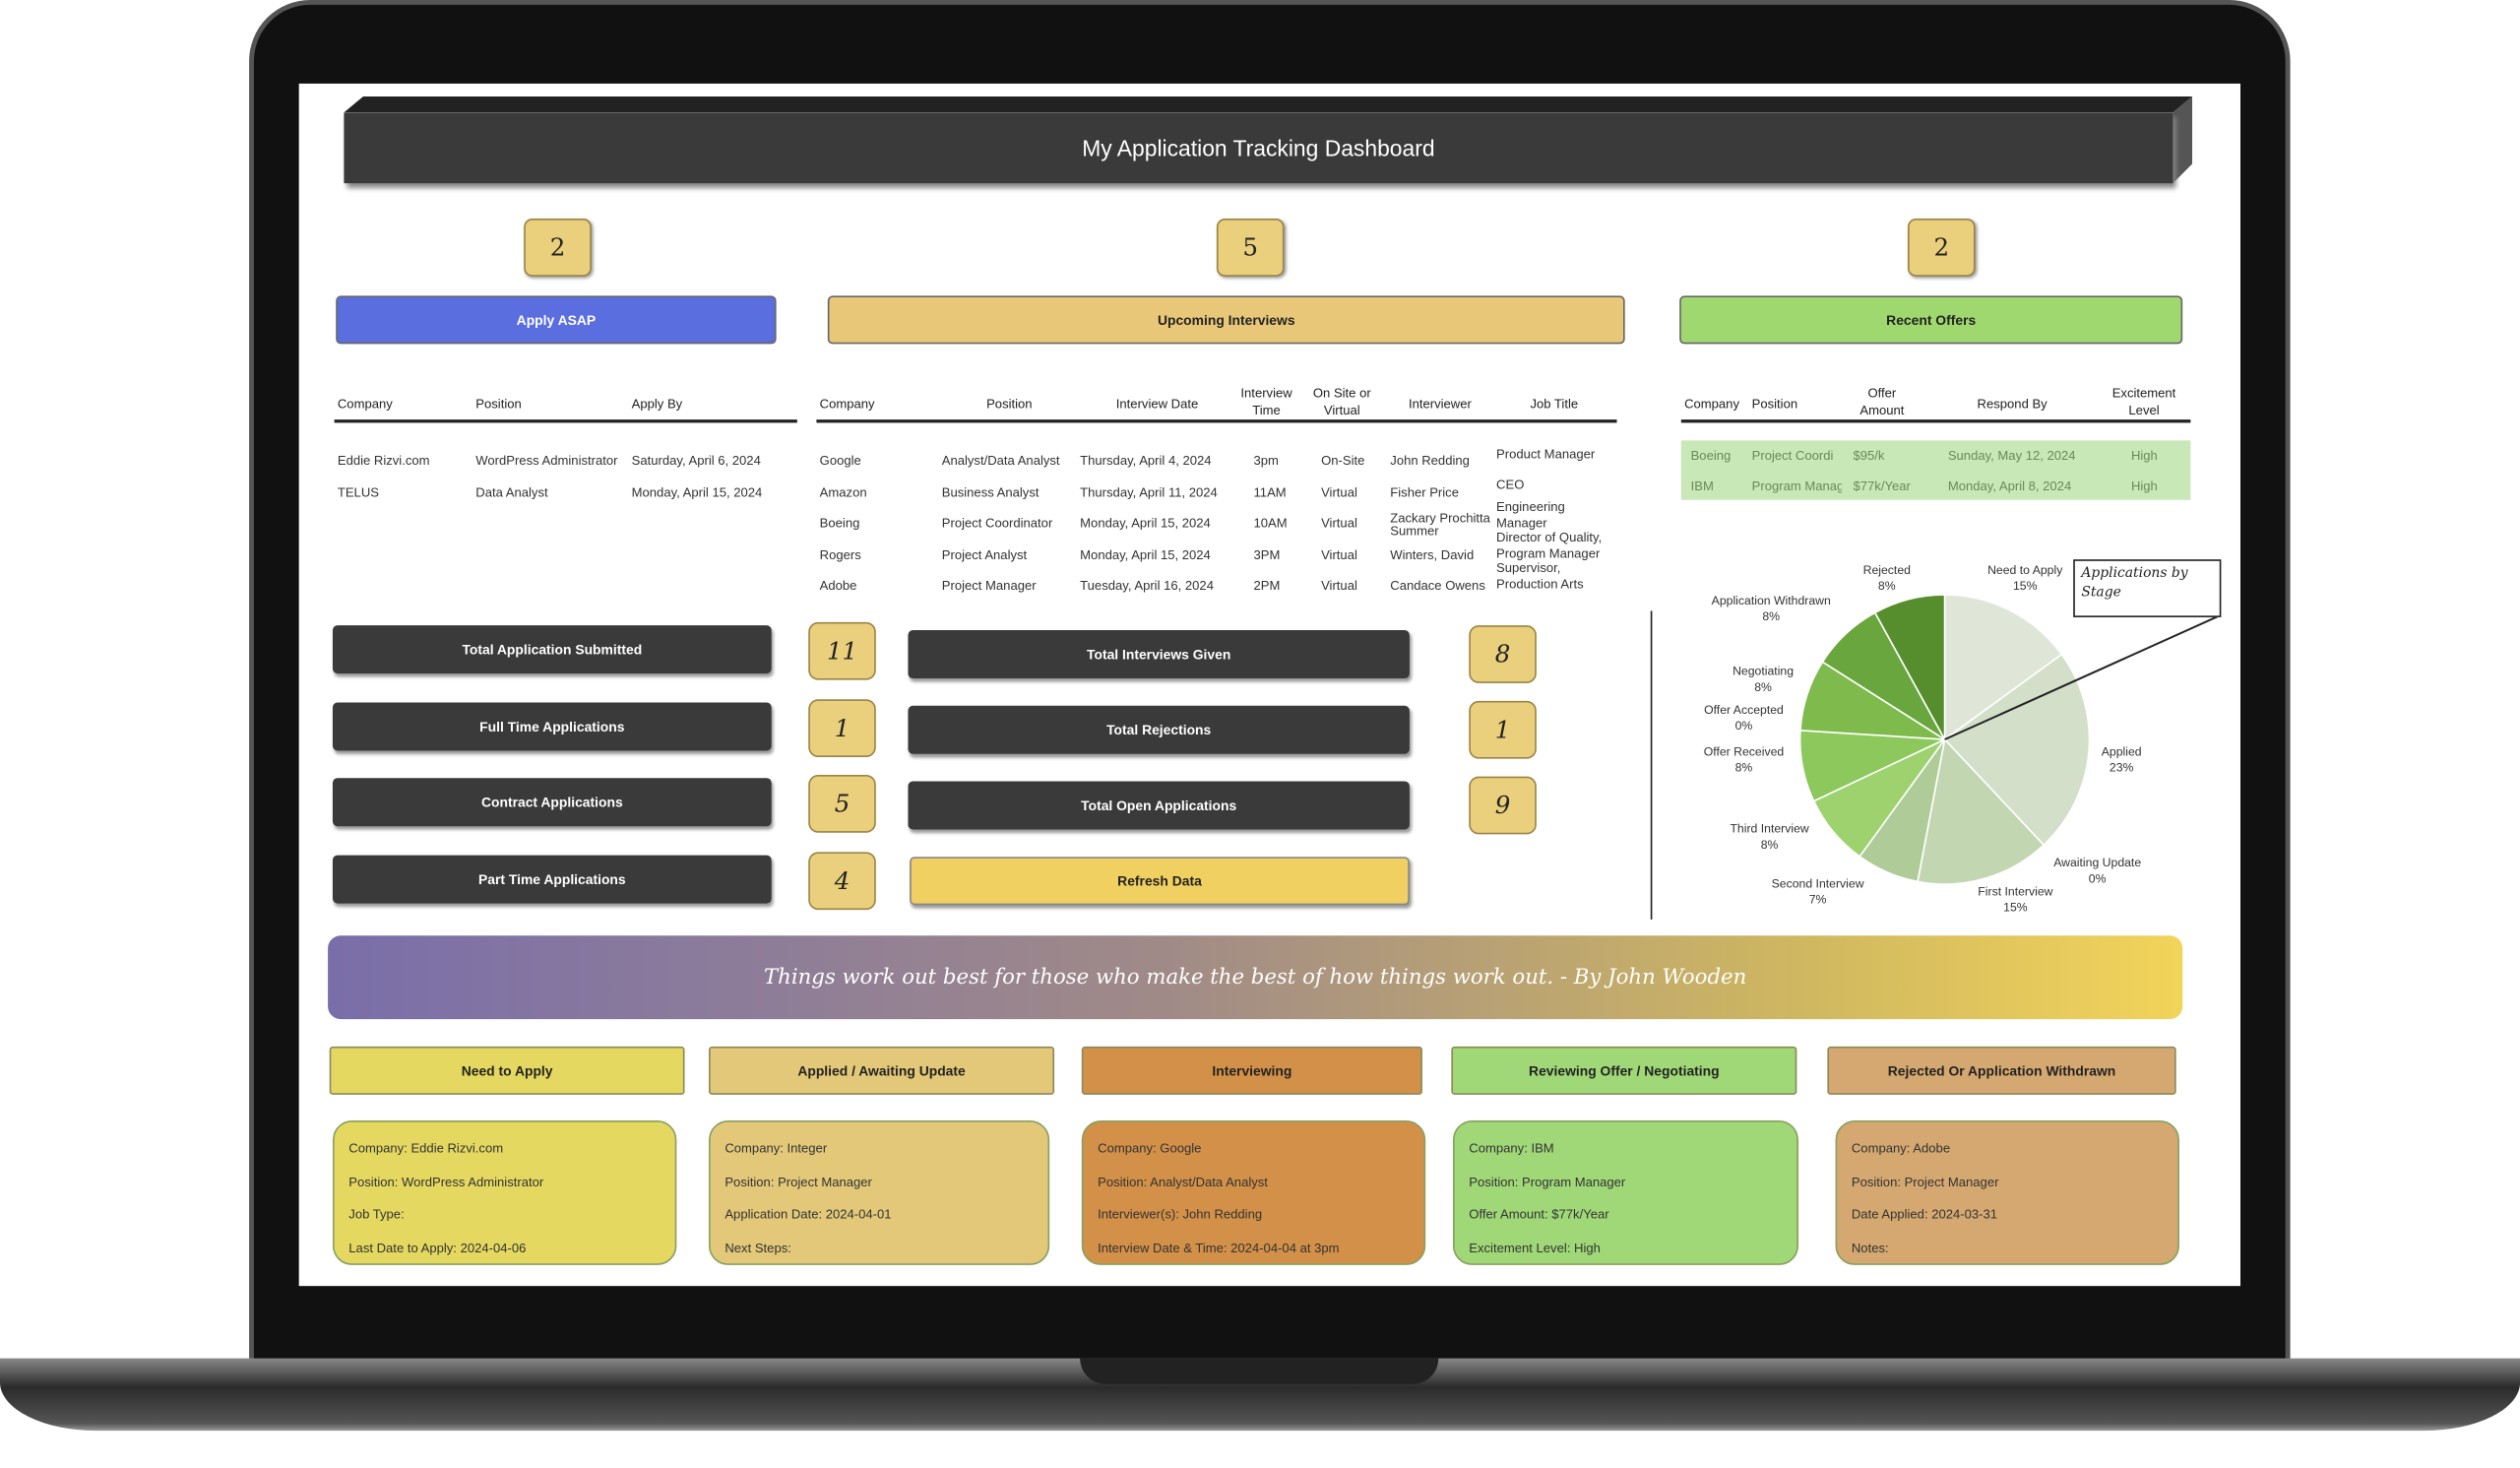 The width and height of the screenshot is (2520, 1468). Describe the element at coordinates (1183, 1182) in the screenshot. I see `card-line: Position: Analyst/Data Analyst` at that location.